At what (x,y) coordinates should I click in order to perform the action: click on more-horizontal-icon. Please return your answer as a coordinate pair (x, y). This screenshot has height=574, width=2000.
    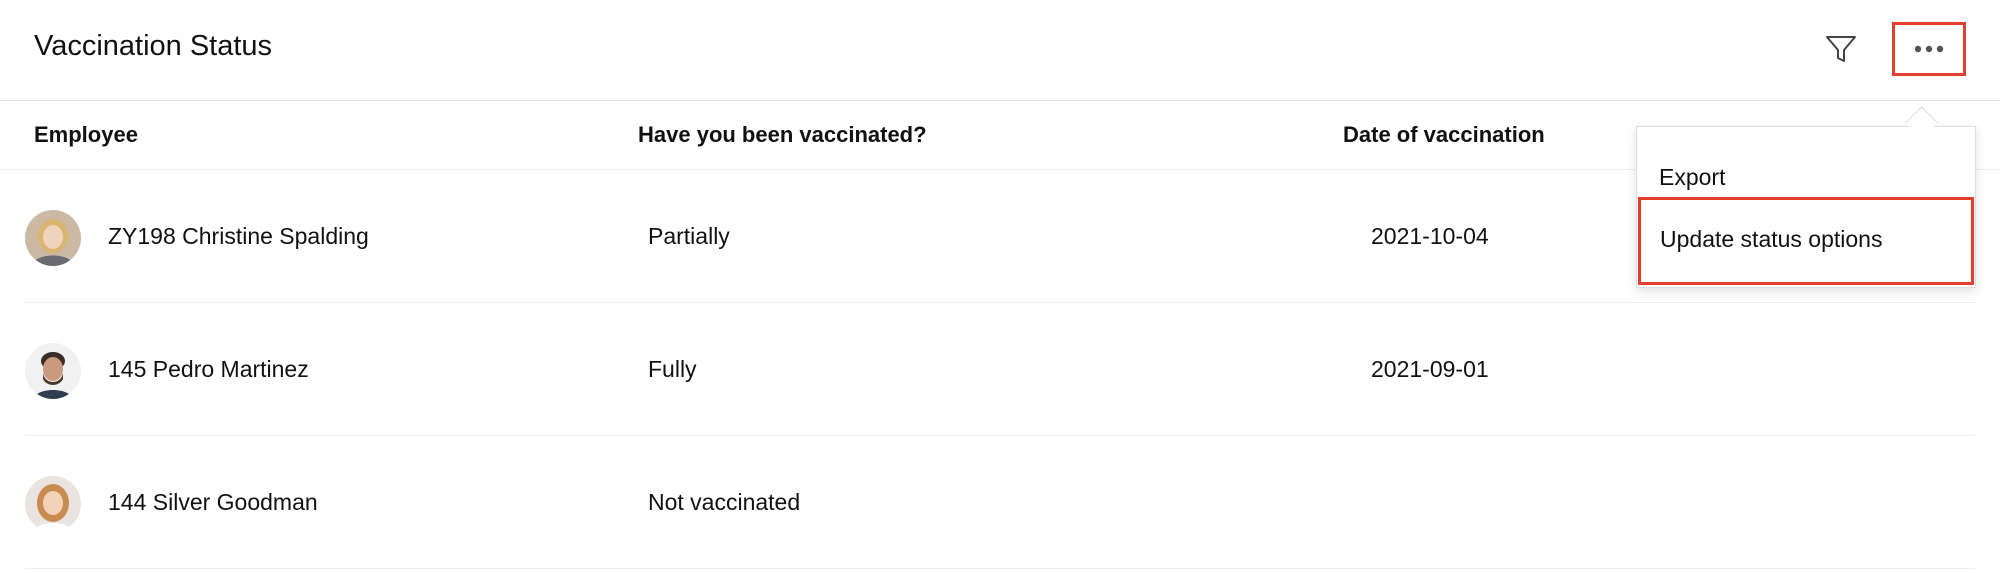
    Looking at the image, I should click on (1929, 49).